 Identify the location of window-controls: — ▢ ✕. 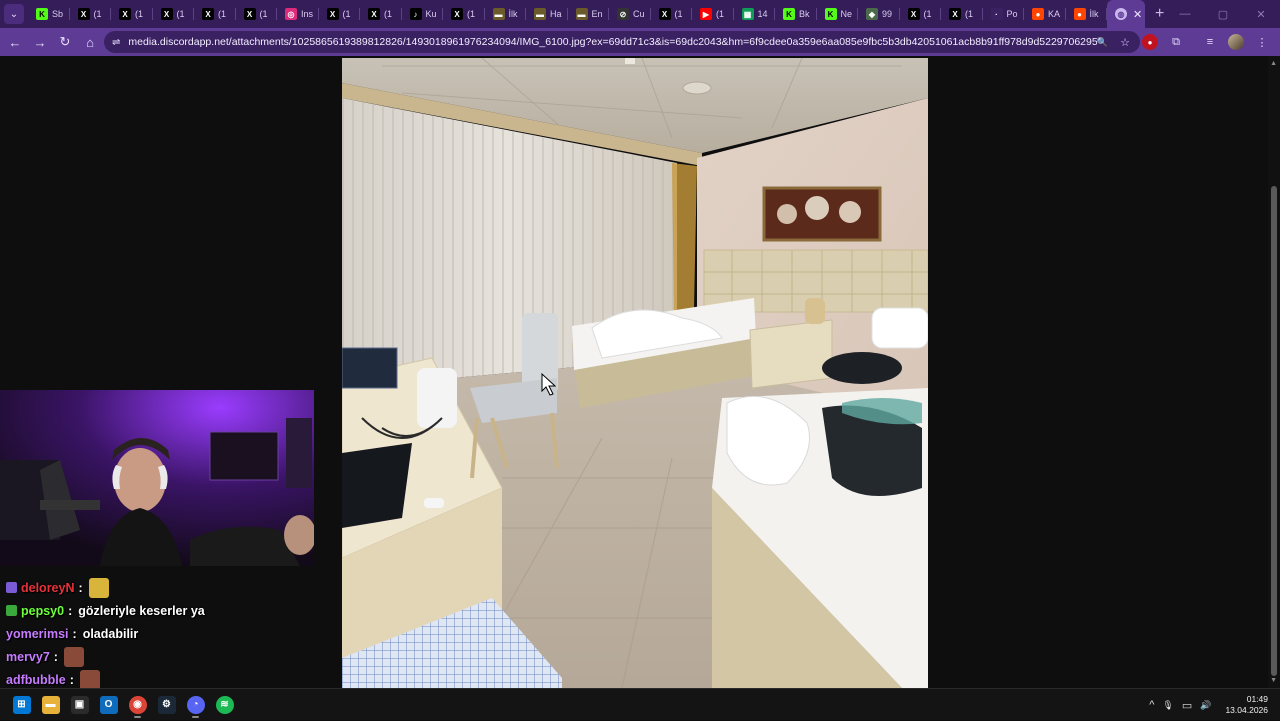
(1223, 14).